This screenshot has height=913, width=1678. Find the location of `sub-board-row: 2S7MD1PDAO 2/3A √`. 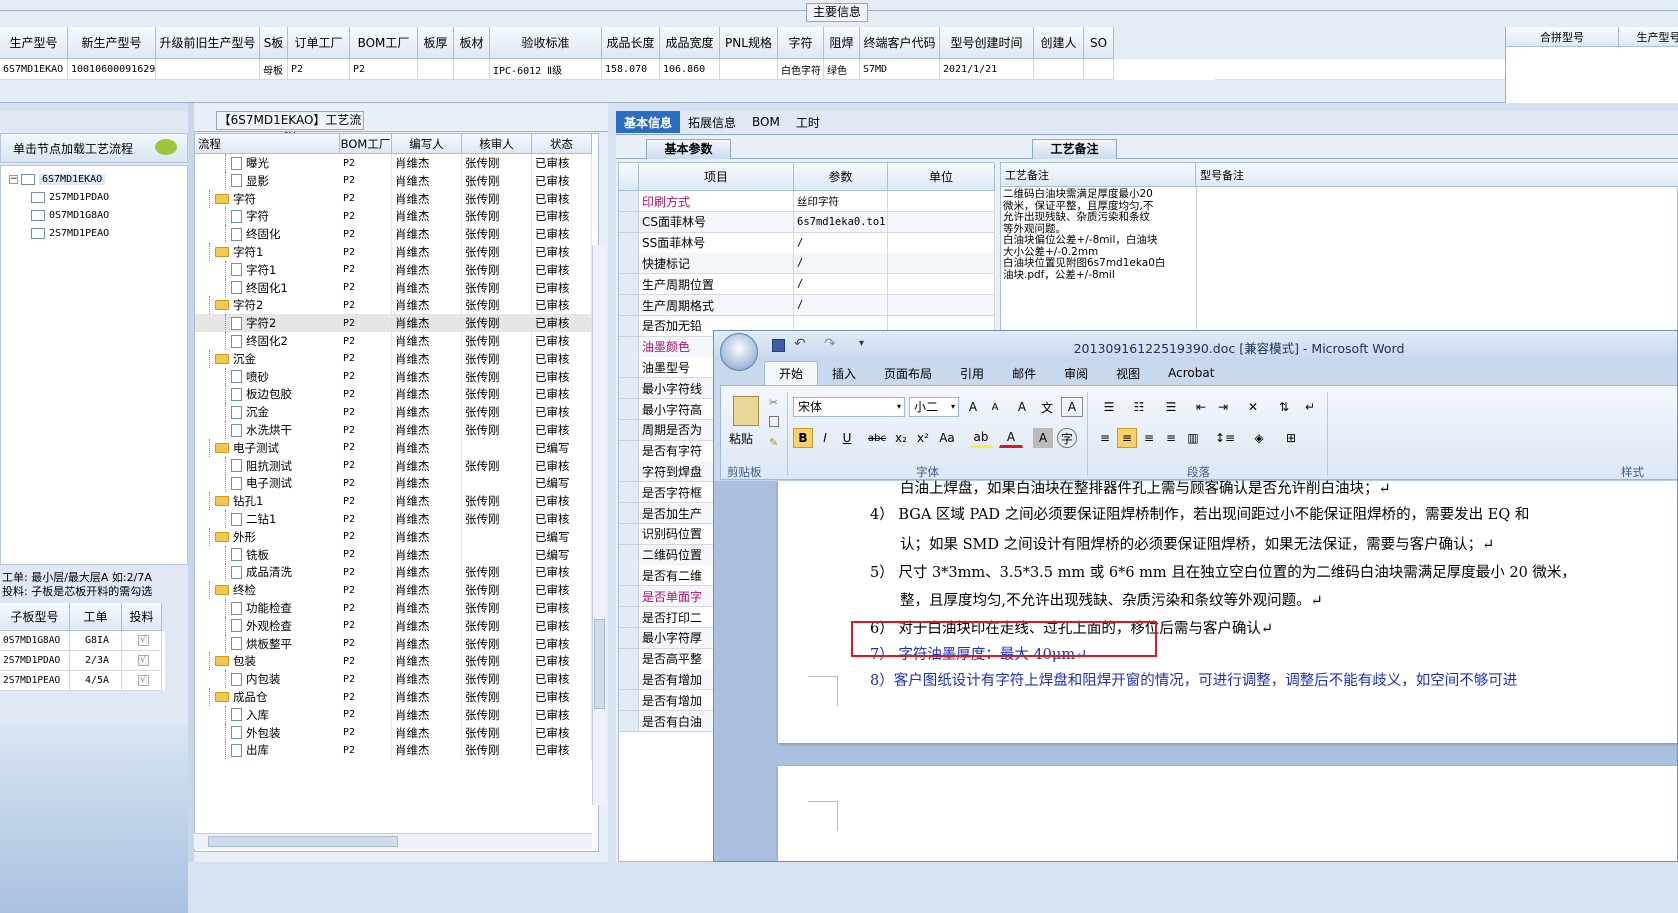

sub-board-row: 2S7MD1PDAO 2/3A √ is located at coordinates (82, 661).